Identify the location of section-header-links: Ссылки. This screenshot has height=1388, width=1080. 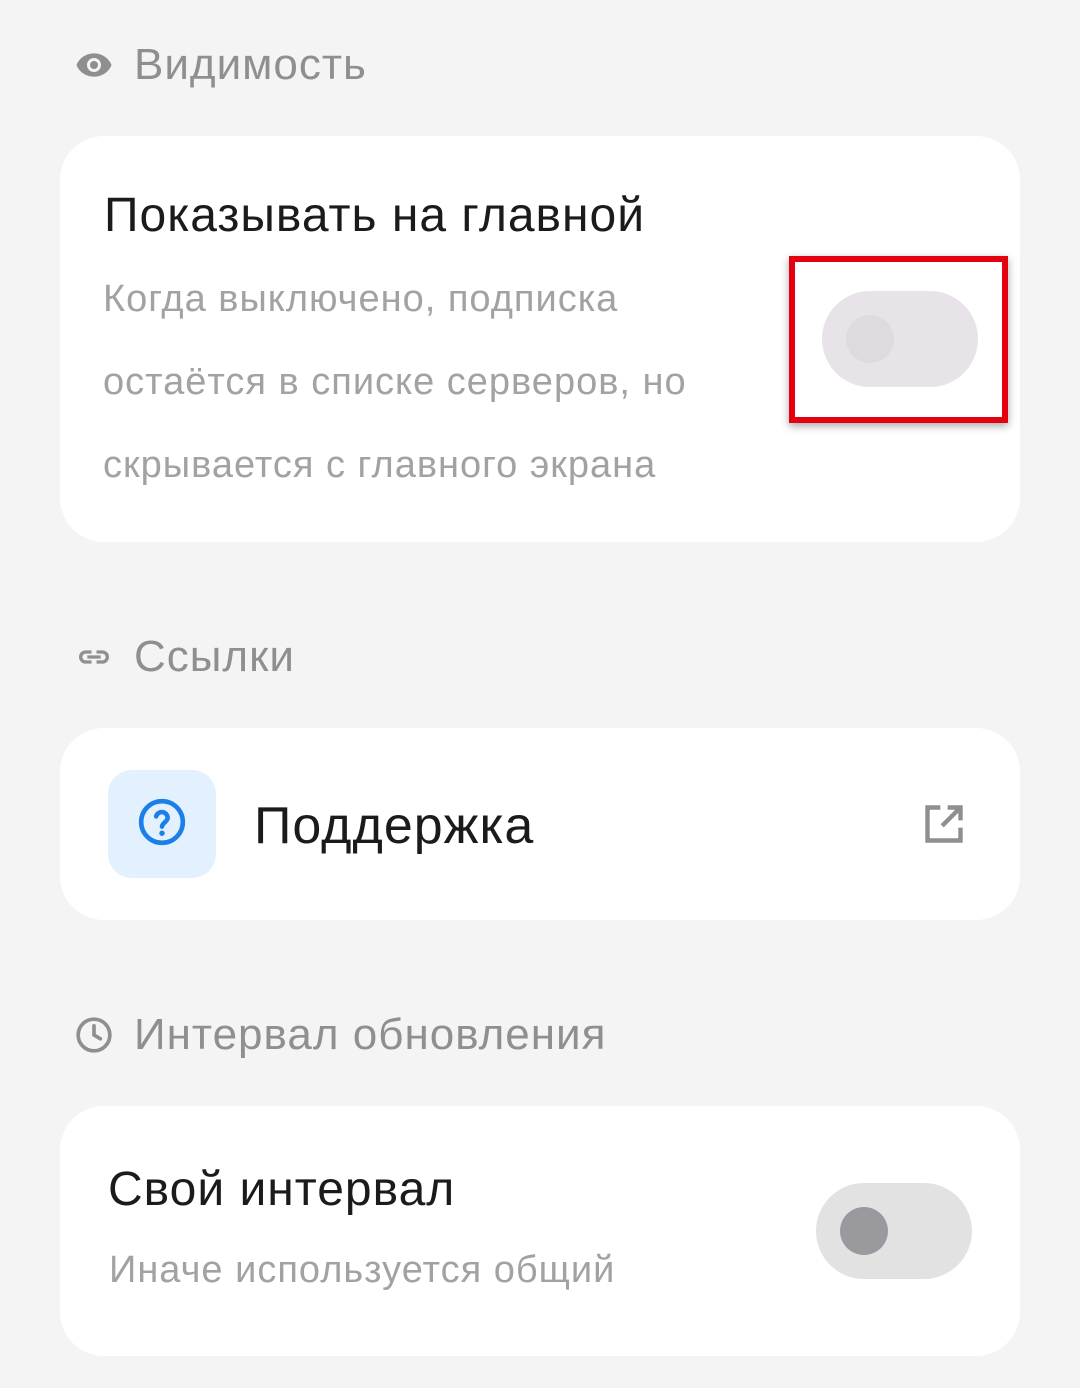
(184, 657).